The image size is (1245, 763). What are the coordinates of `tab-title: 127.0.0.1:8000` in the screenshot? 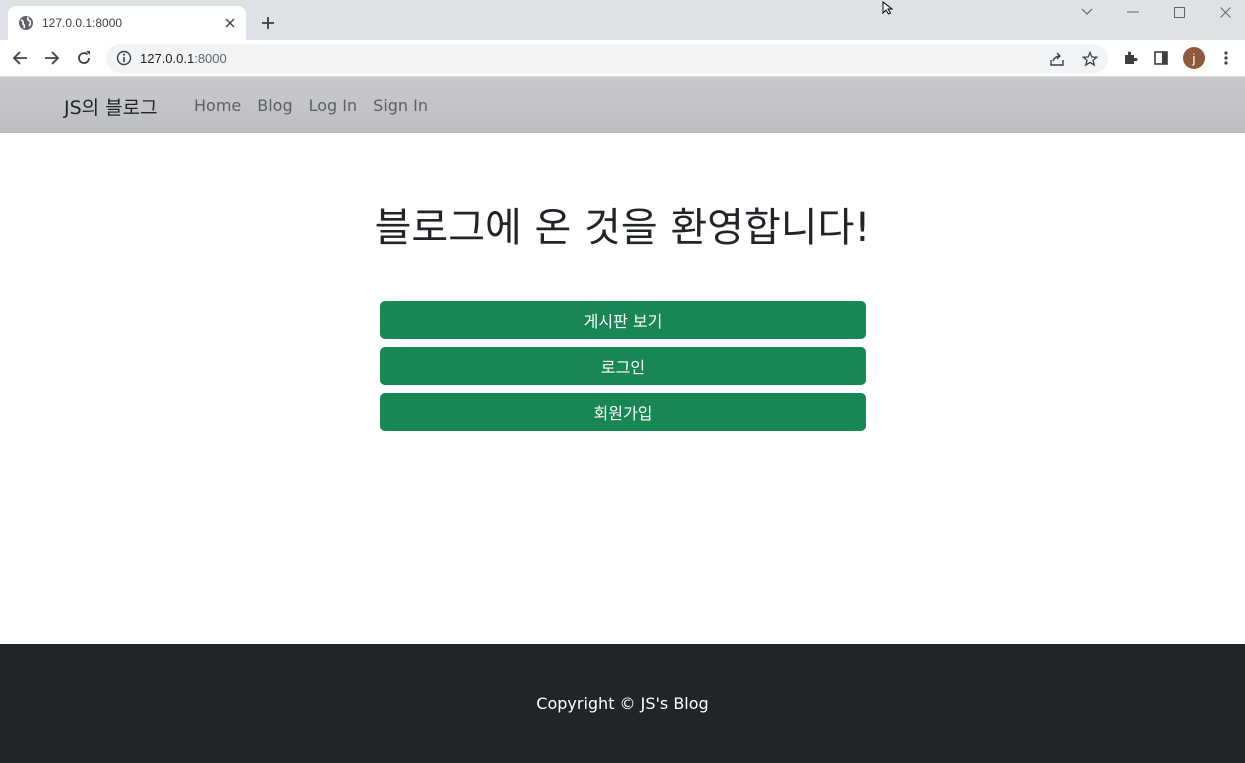 It's located at (82, 23).